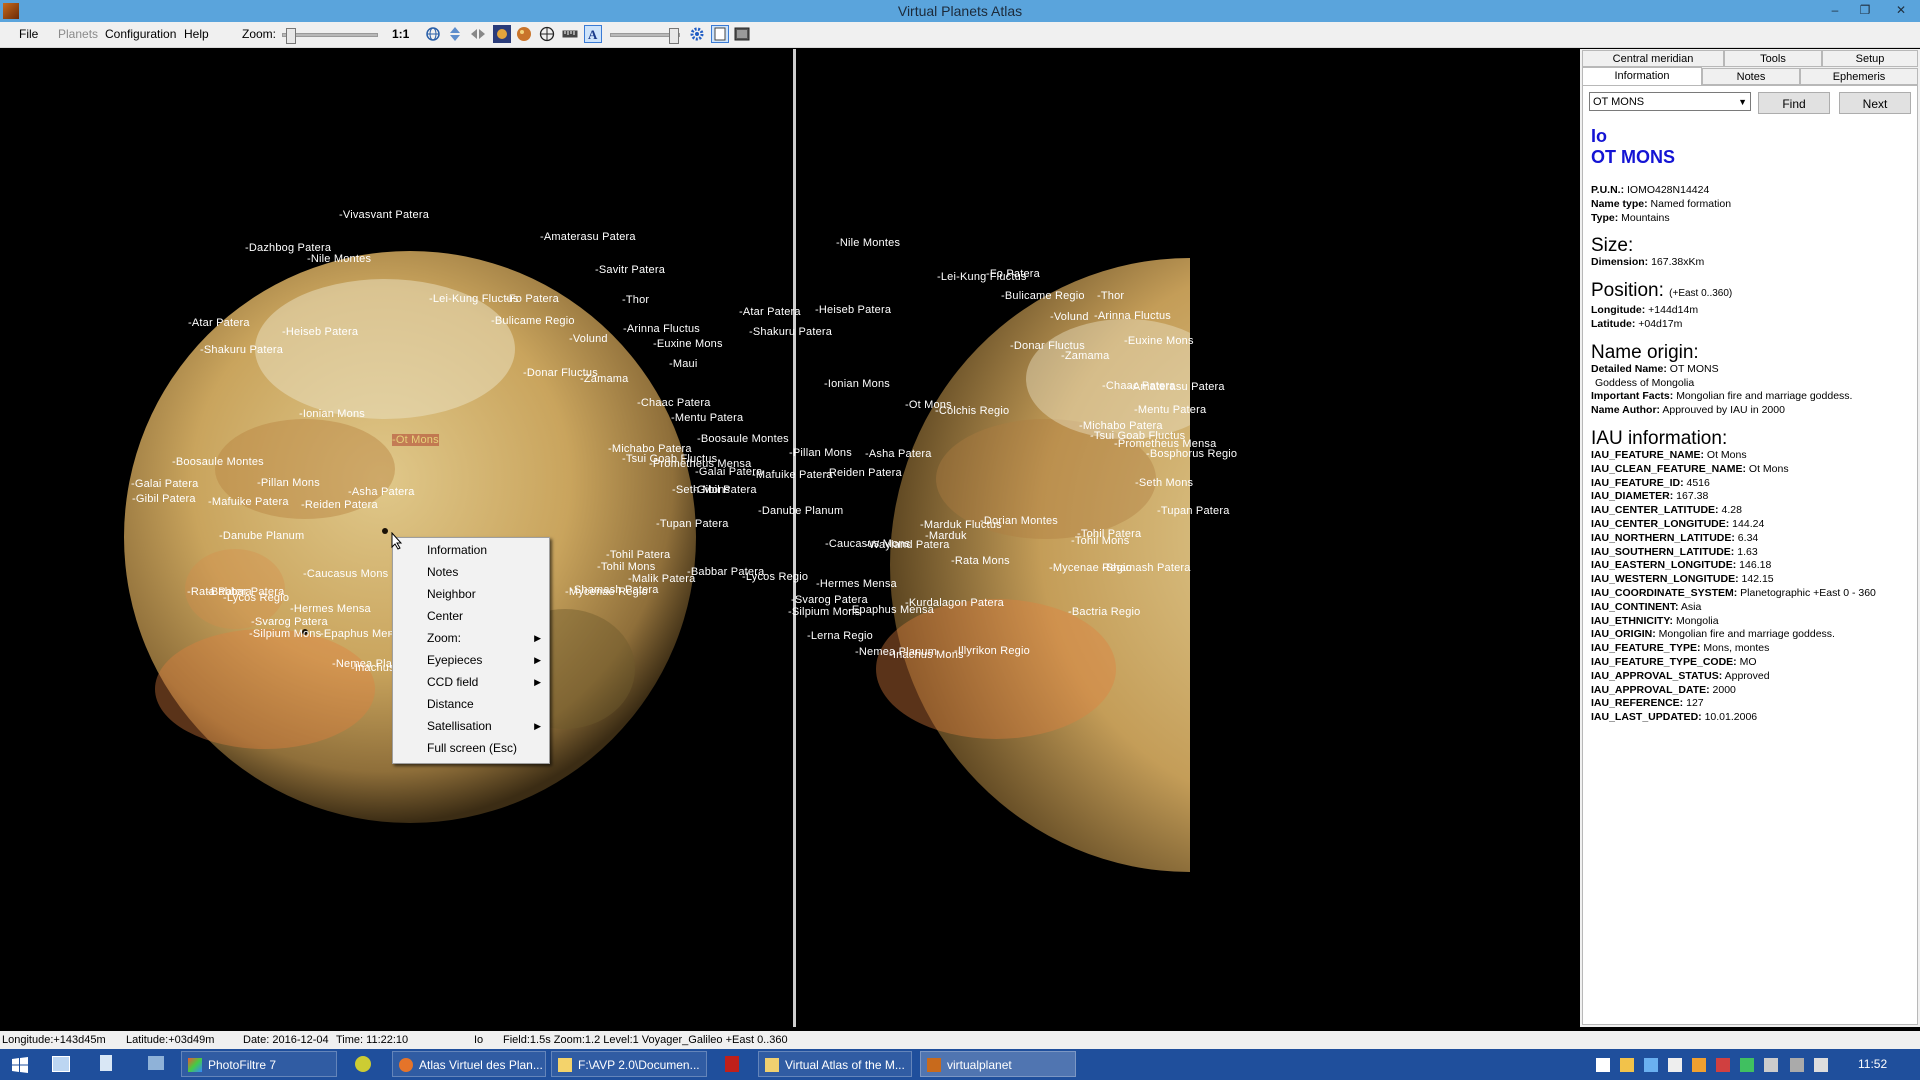  Describe the element at coordinates (384, 215) in the screenshot. I see `feature-label: -Vivasvant Patera` at that location.